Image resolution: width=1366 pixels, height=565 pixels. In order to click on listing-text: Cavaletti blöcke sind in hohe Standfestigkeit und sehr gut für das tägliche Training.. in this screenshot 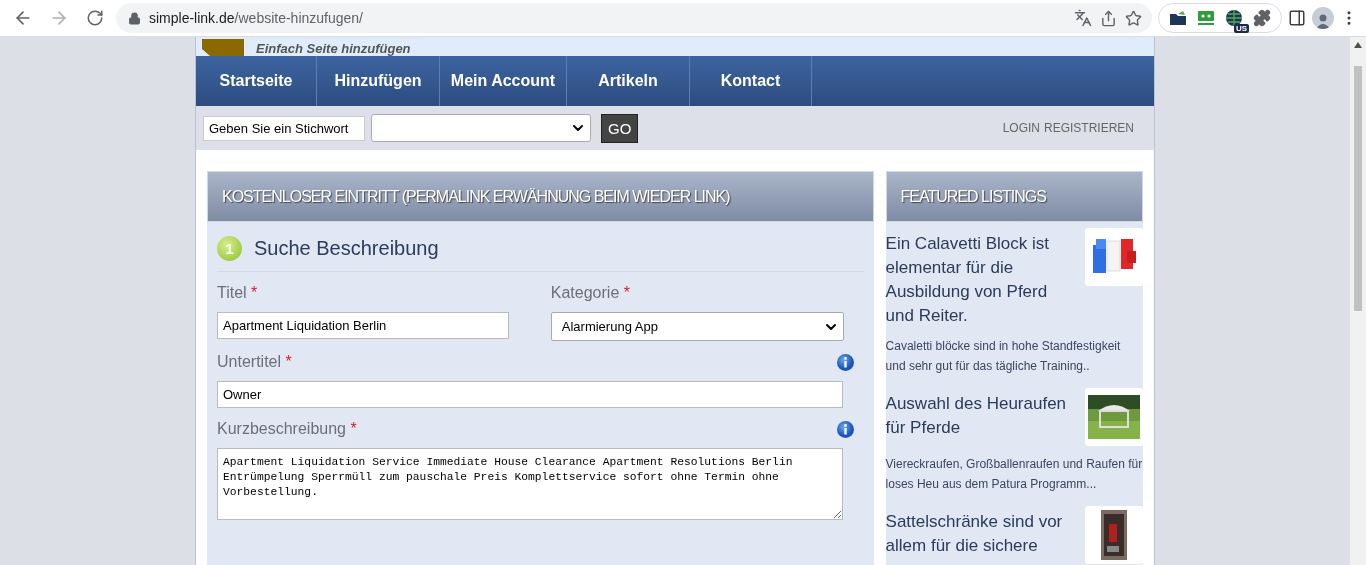, I will do `click(1003, 356)`.